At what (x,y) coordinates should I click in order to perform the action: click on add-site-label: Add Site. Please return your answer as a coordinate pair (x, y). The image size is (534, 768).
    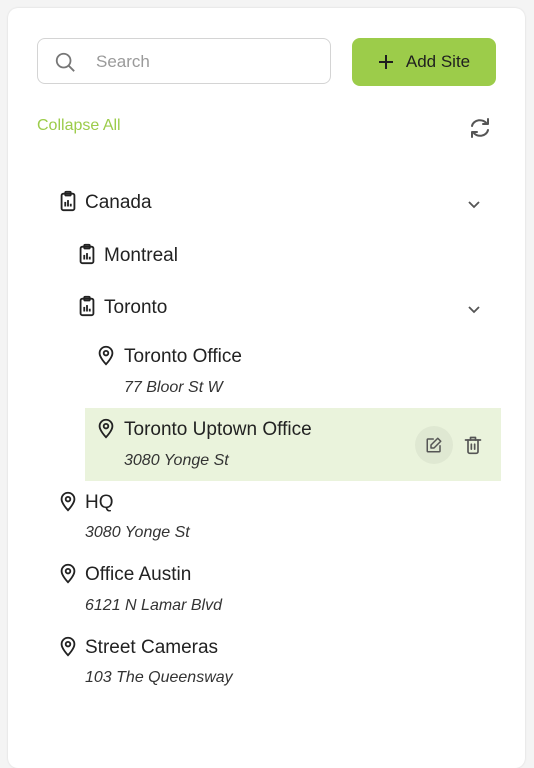
    Looking at the image, I should click on (438, 61).